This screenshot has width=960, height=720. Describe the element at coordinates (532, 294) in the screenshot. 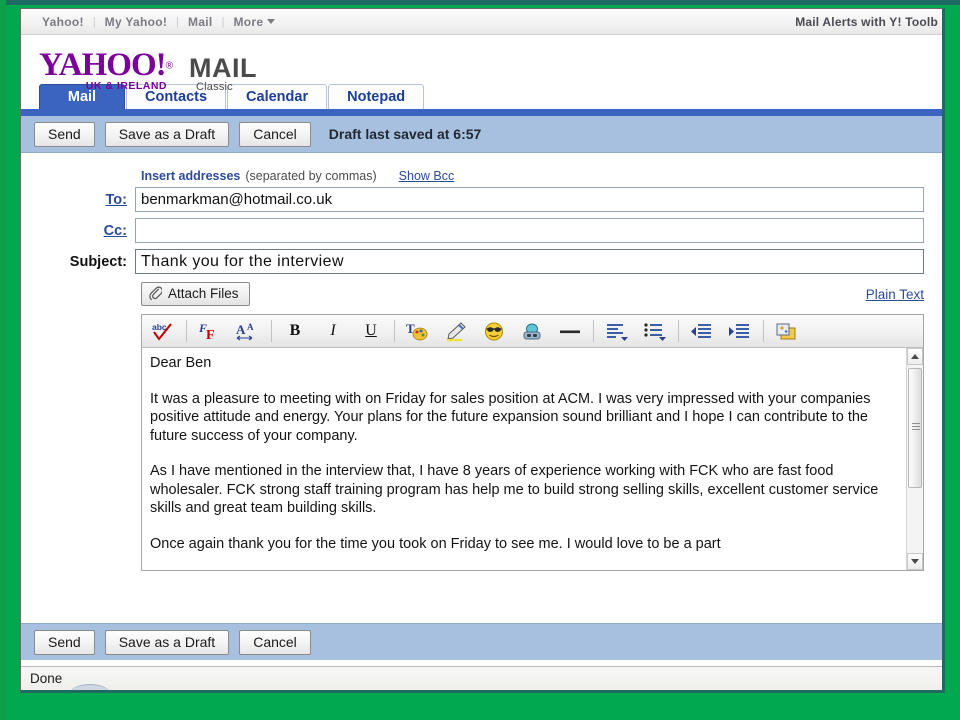

I see `attach-row: Attach Files Plain Text` at that location.